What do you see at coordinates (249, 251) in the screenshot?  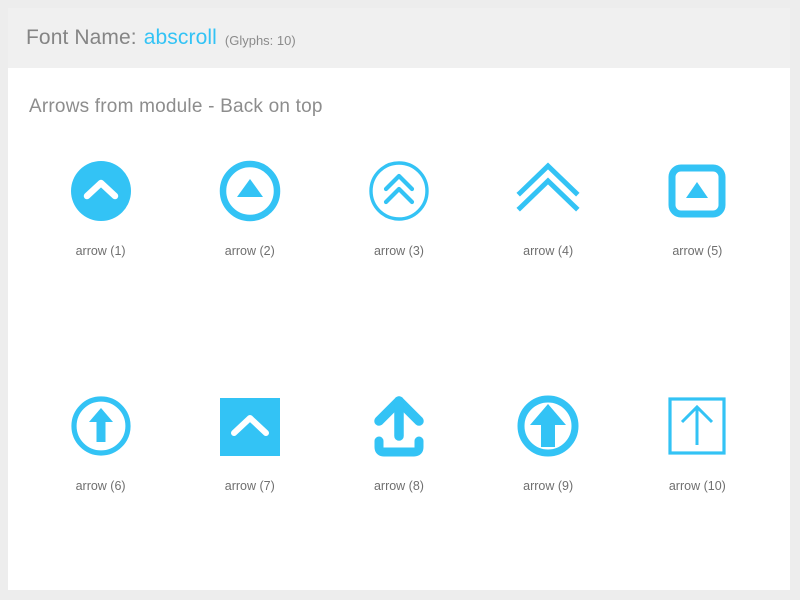 I see `glyph-label: arrow (2)` at bounding box center [249, 251].